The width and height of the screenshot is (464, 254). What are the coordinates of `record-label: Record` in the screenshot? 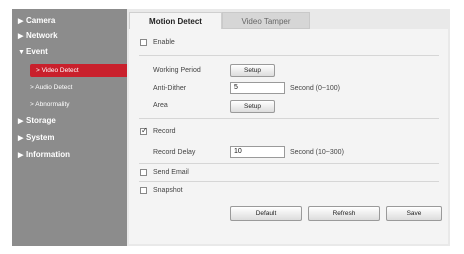 It's located at (164, 131).